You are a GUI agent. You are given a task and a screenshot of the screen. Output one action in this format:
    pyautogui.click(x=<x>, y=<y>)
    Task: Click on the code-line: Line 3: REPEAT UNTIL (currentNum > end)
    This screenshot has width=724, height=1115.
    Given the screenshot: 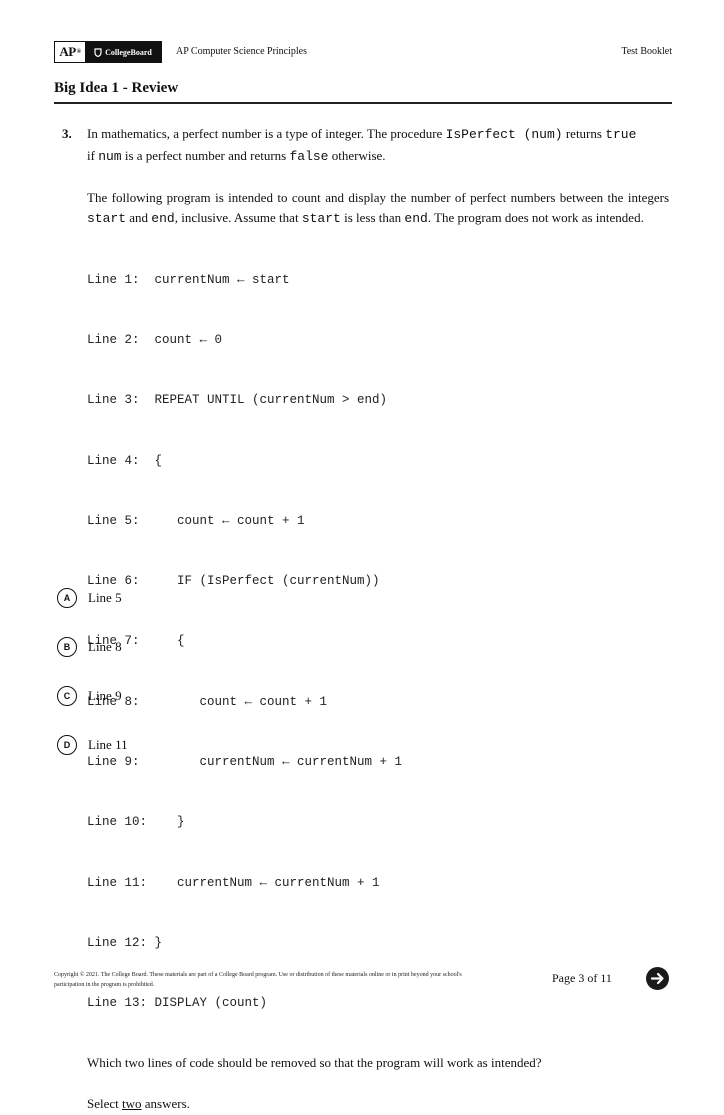 What is the action you would take?
    pyautogui.click(x=237, y=400)
    